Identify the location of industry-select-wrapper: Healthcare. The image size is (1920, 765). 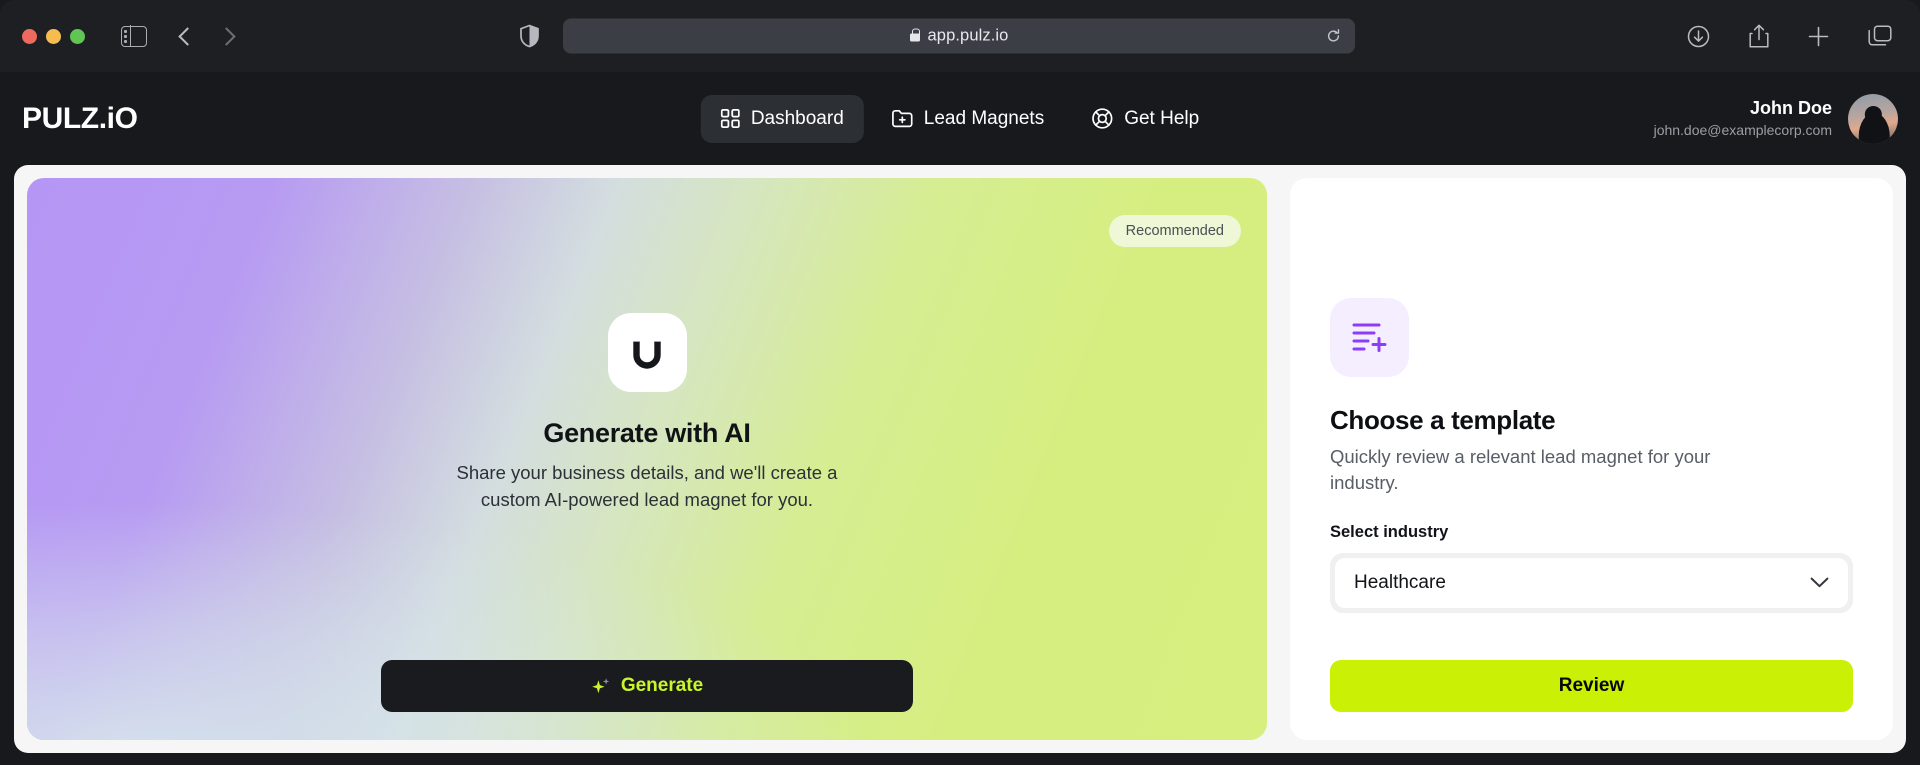
(1591, 582).